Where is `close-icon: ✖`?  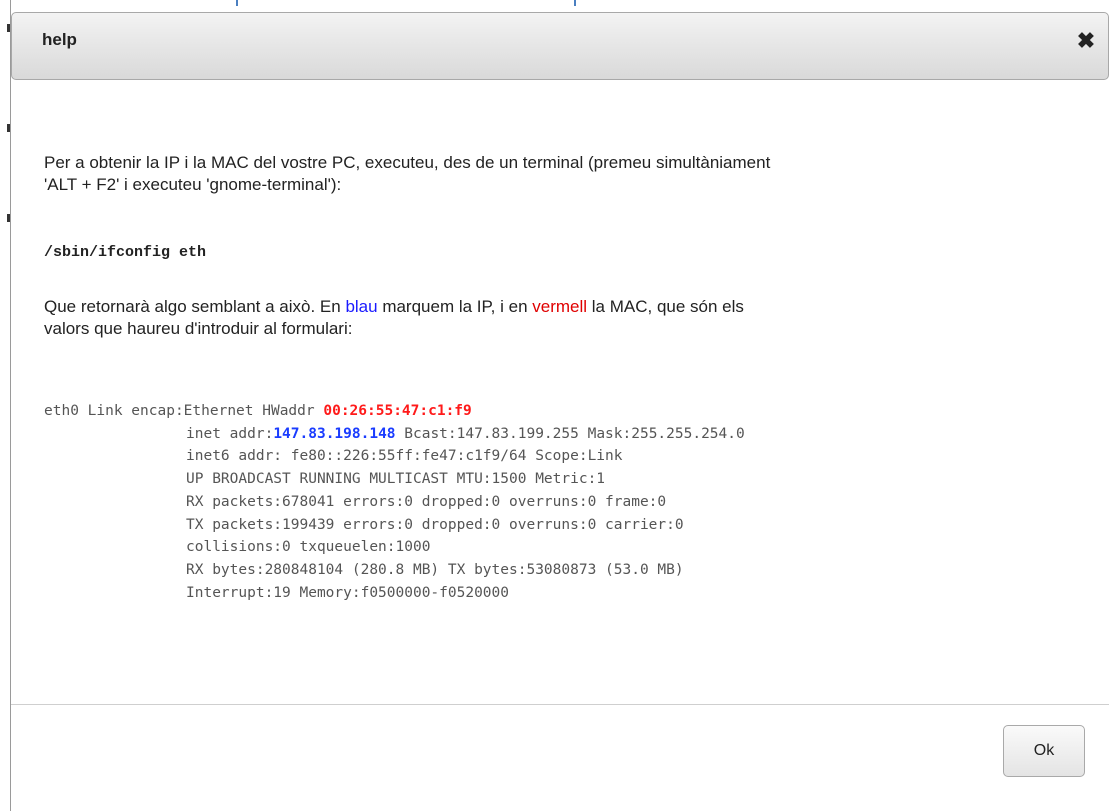
close-icon: ✖ is located at coordinates (1086, 40).